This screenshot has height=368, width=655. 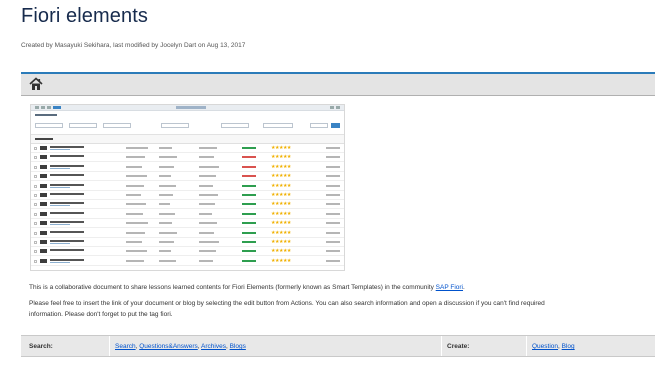 What do you see at coordinates (545, 346) in the screenshot?
I see `question-link: Question` at bounding box center [545, 346].